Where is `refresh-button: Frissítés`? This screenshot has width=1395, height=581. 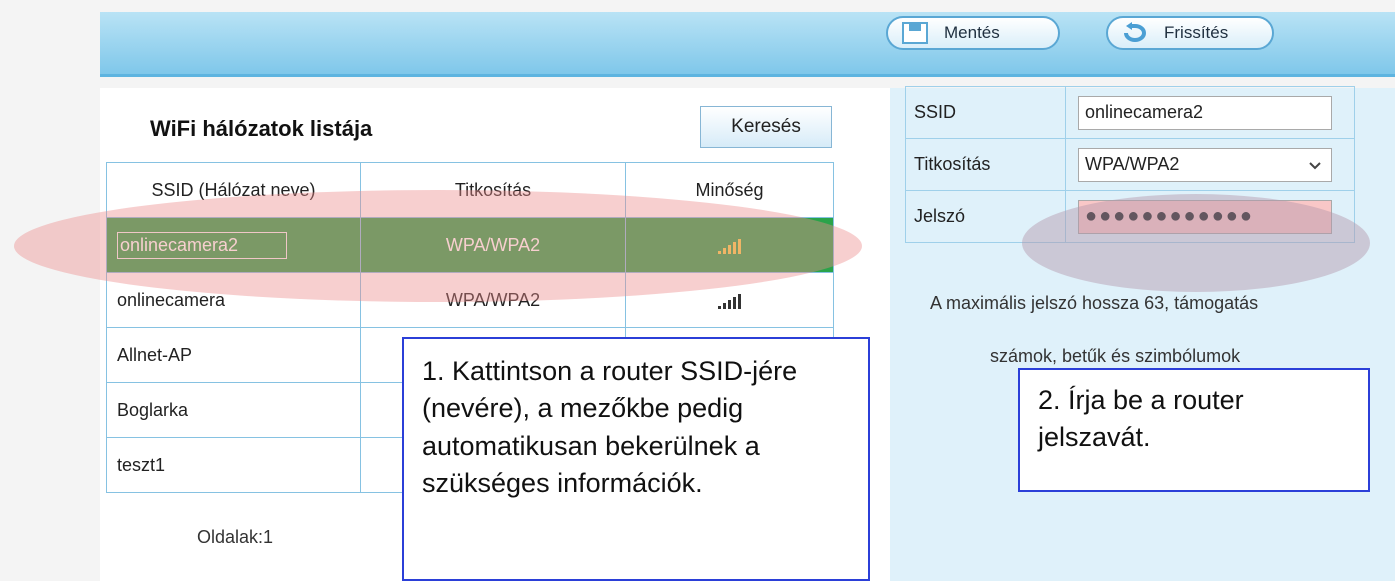
refresh-button: Frissítés is located at coordinates (1190, 33).